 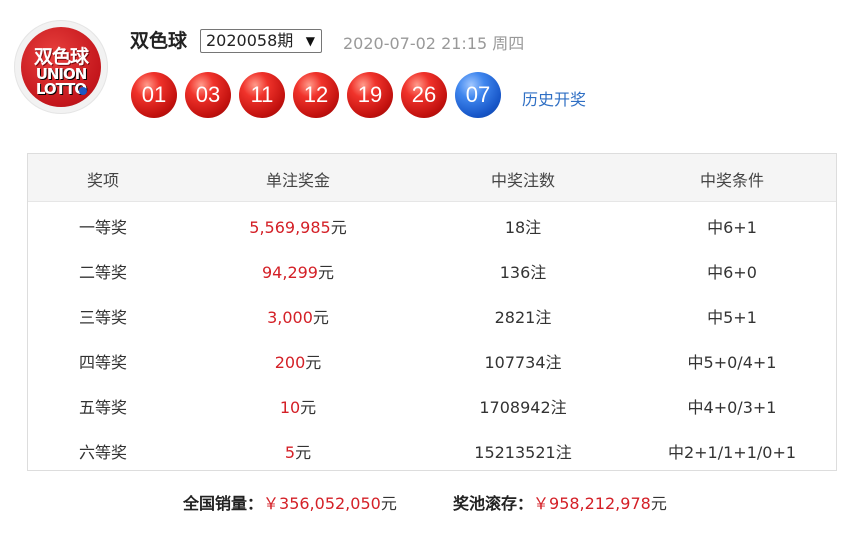 What do you see at coordinates (522, 180) in the screenshot?
I see `header-winner-count: 中奖注数` at bounding box center [522, 180].